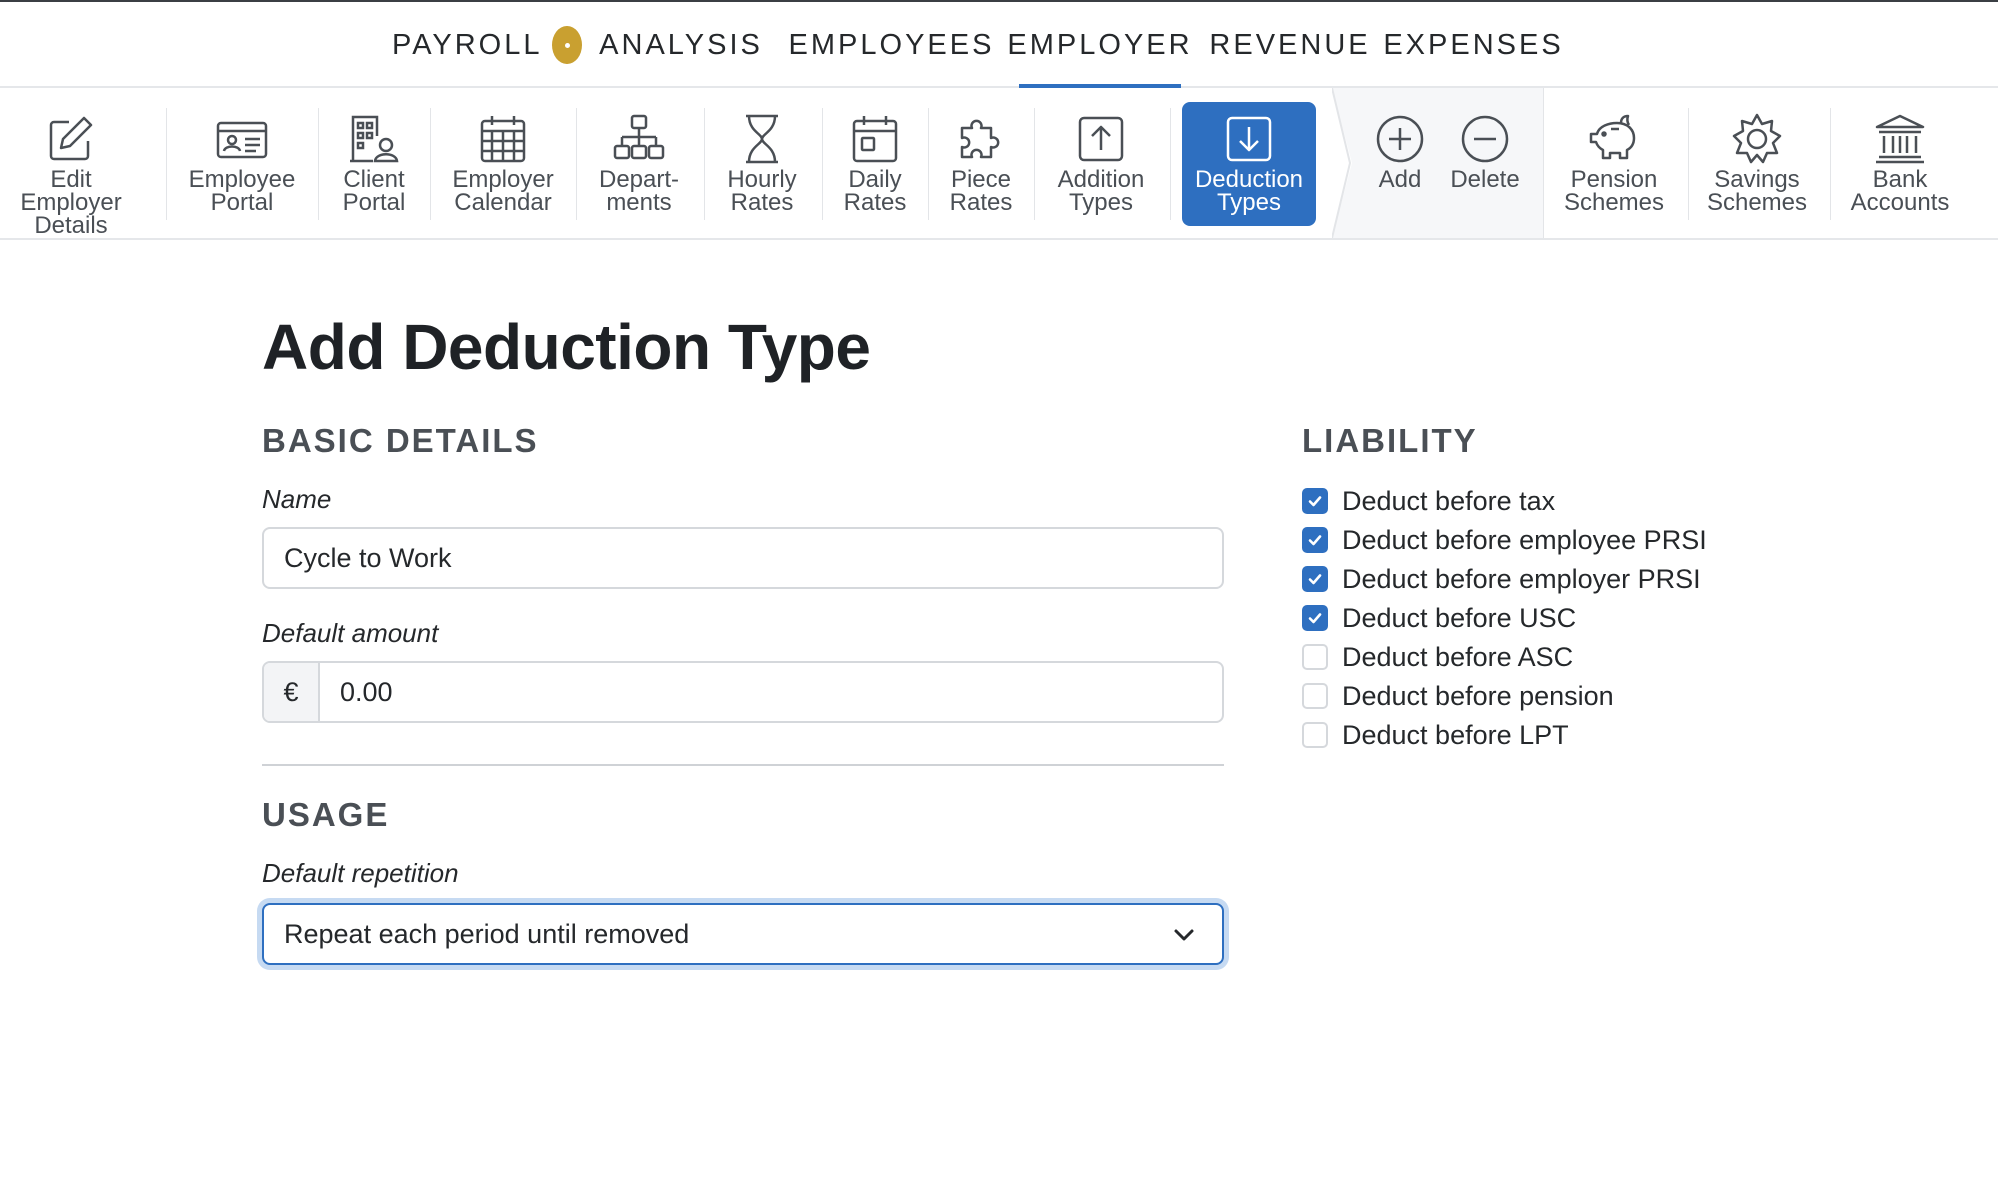  What do you see at coordinates (980, 139) in the screenshot?
I see `puzzle-icon` at bounding box center [980, 139].